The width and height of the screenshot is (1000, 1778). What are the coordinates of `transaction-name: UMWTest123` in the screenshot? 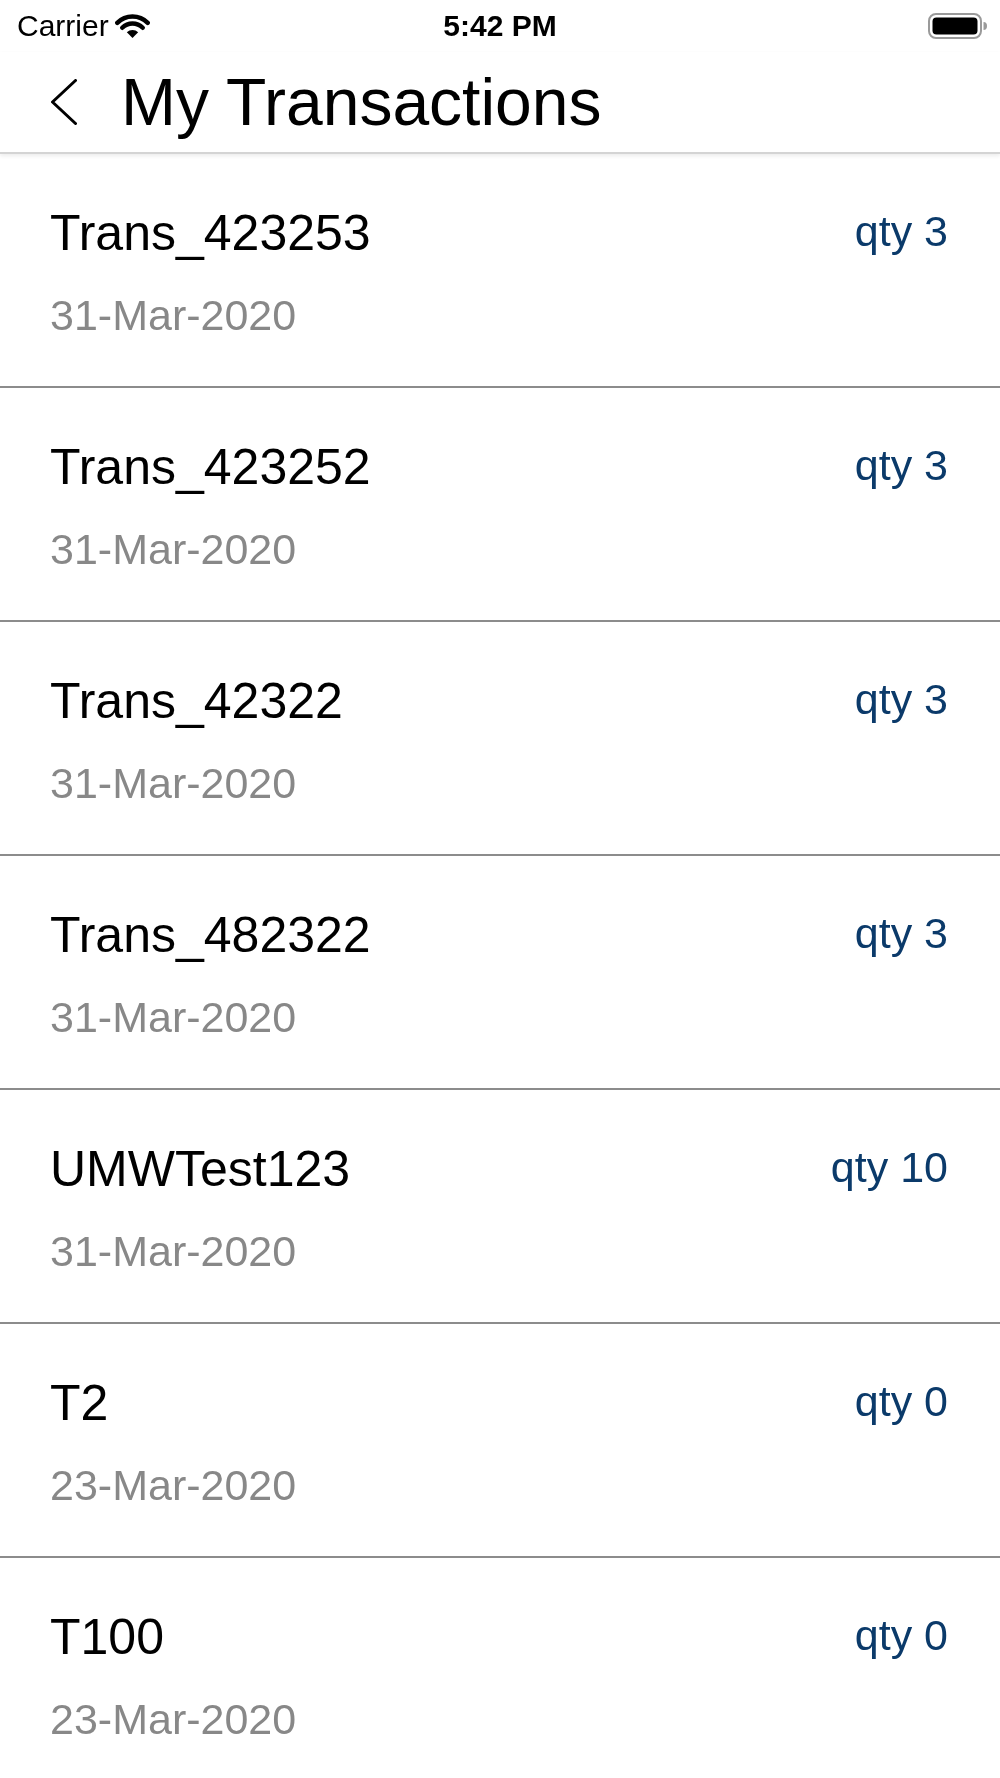 It's located at (200, 1169).